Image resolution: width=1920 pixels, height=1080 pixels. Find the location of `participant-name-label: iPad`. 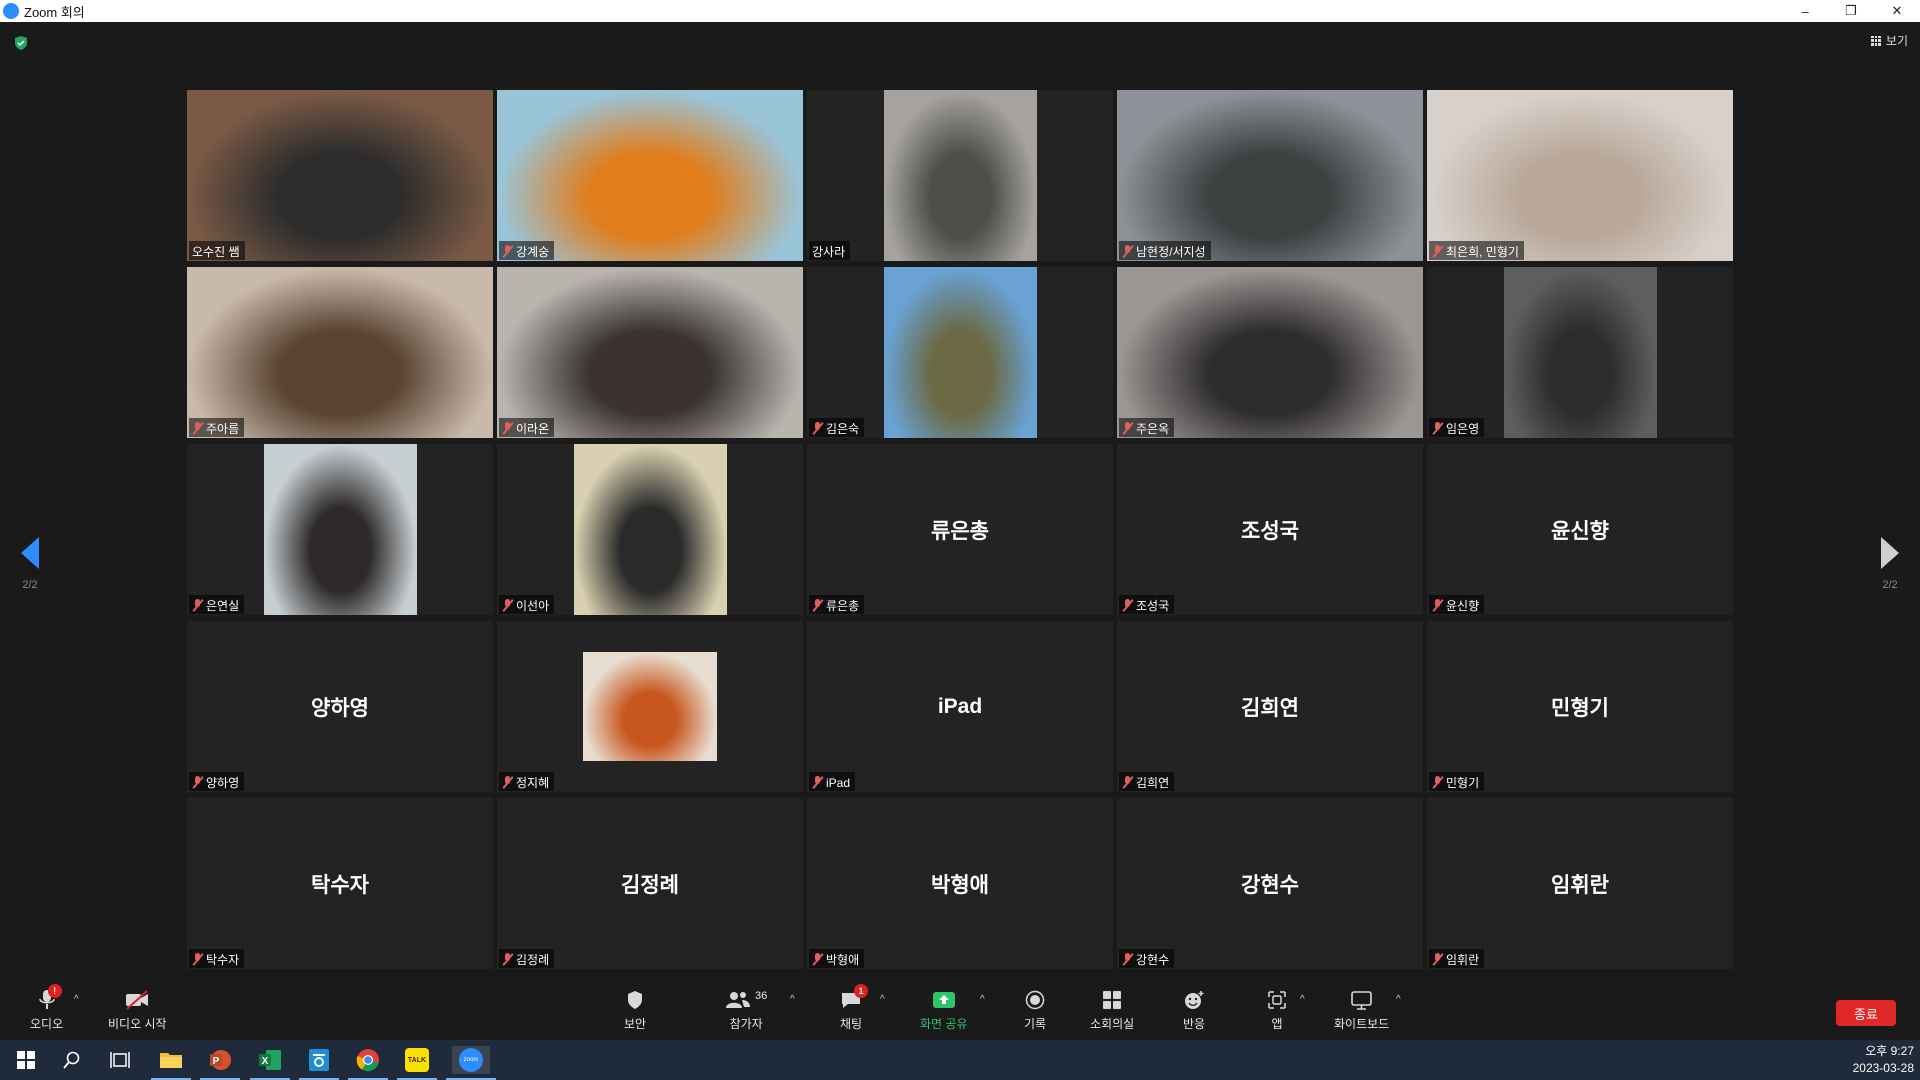

participant-name-label: iPad is located at coordinates (832, 781).